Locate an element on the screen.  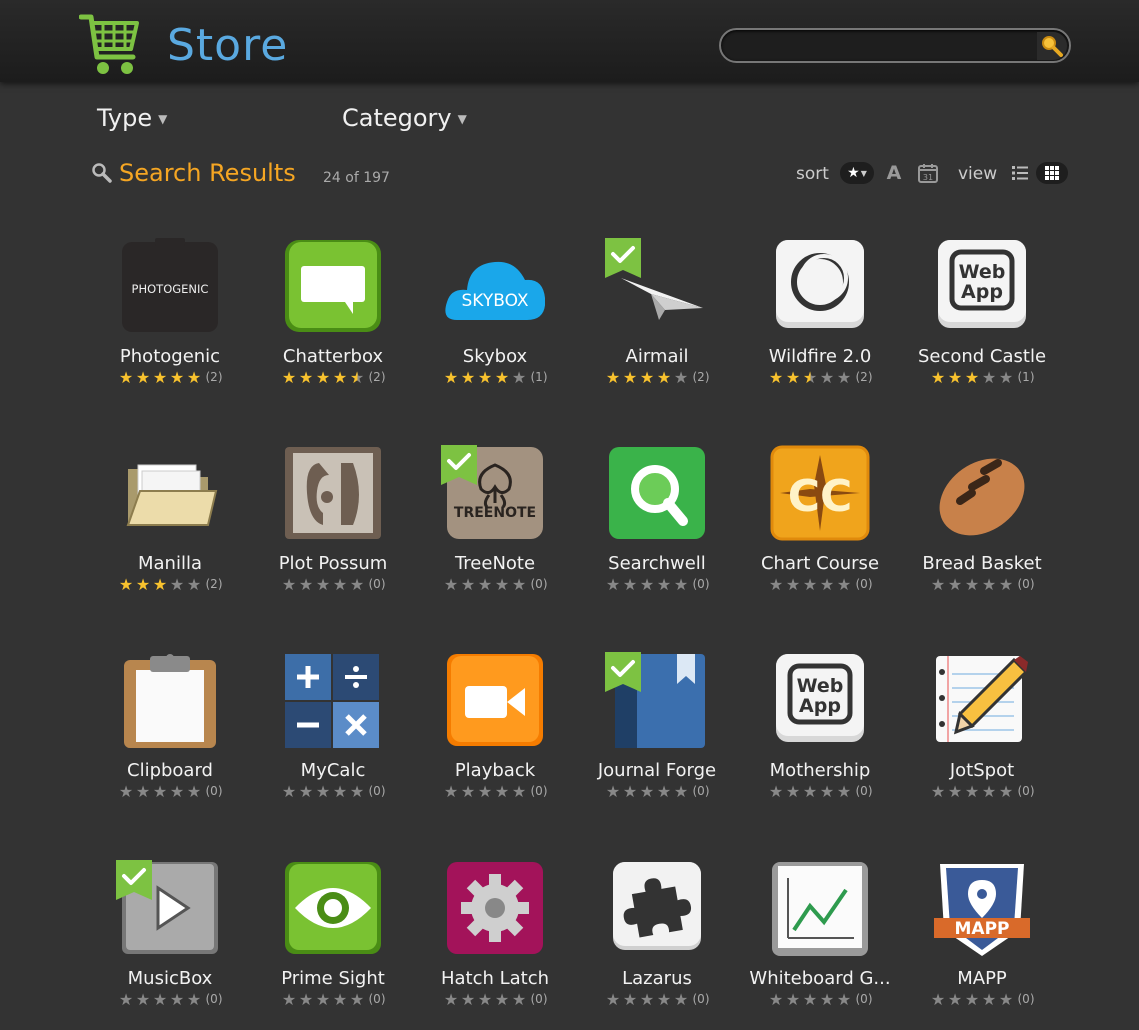
plot-possum-icon is located at coordinates (333, 495).